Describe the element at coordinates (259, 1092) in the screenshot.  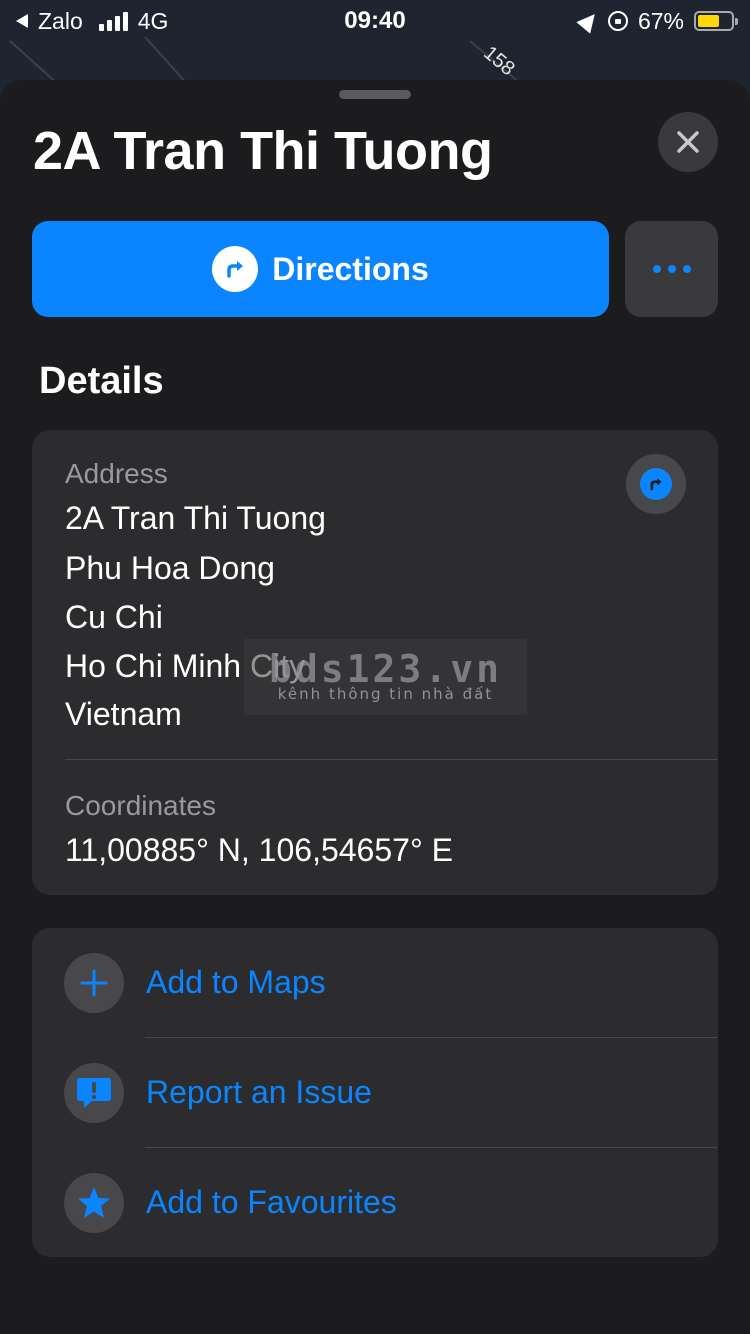
I see `report-issue-label: Report an Issue` at that location.